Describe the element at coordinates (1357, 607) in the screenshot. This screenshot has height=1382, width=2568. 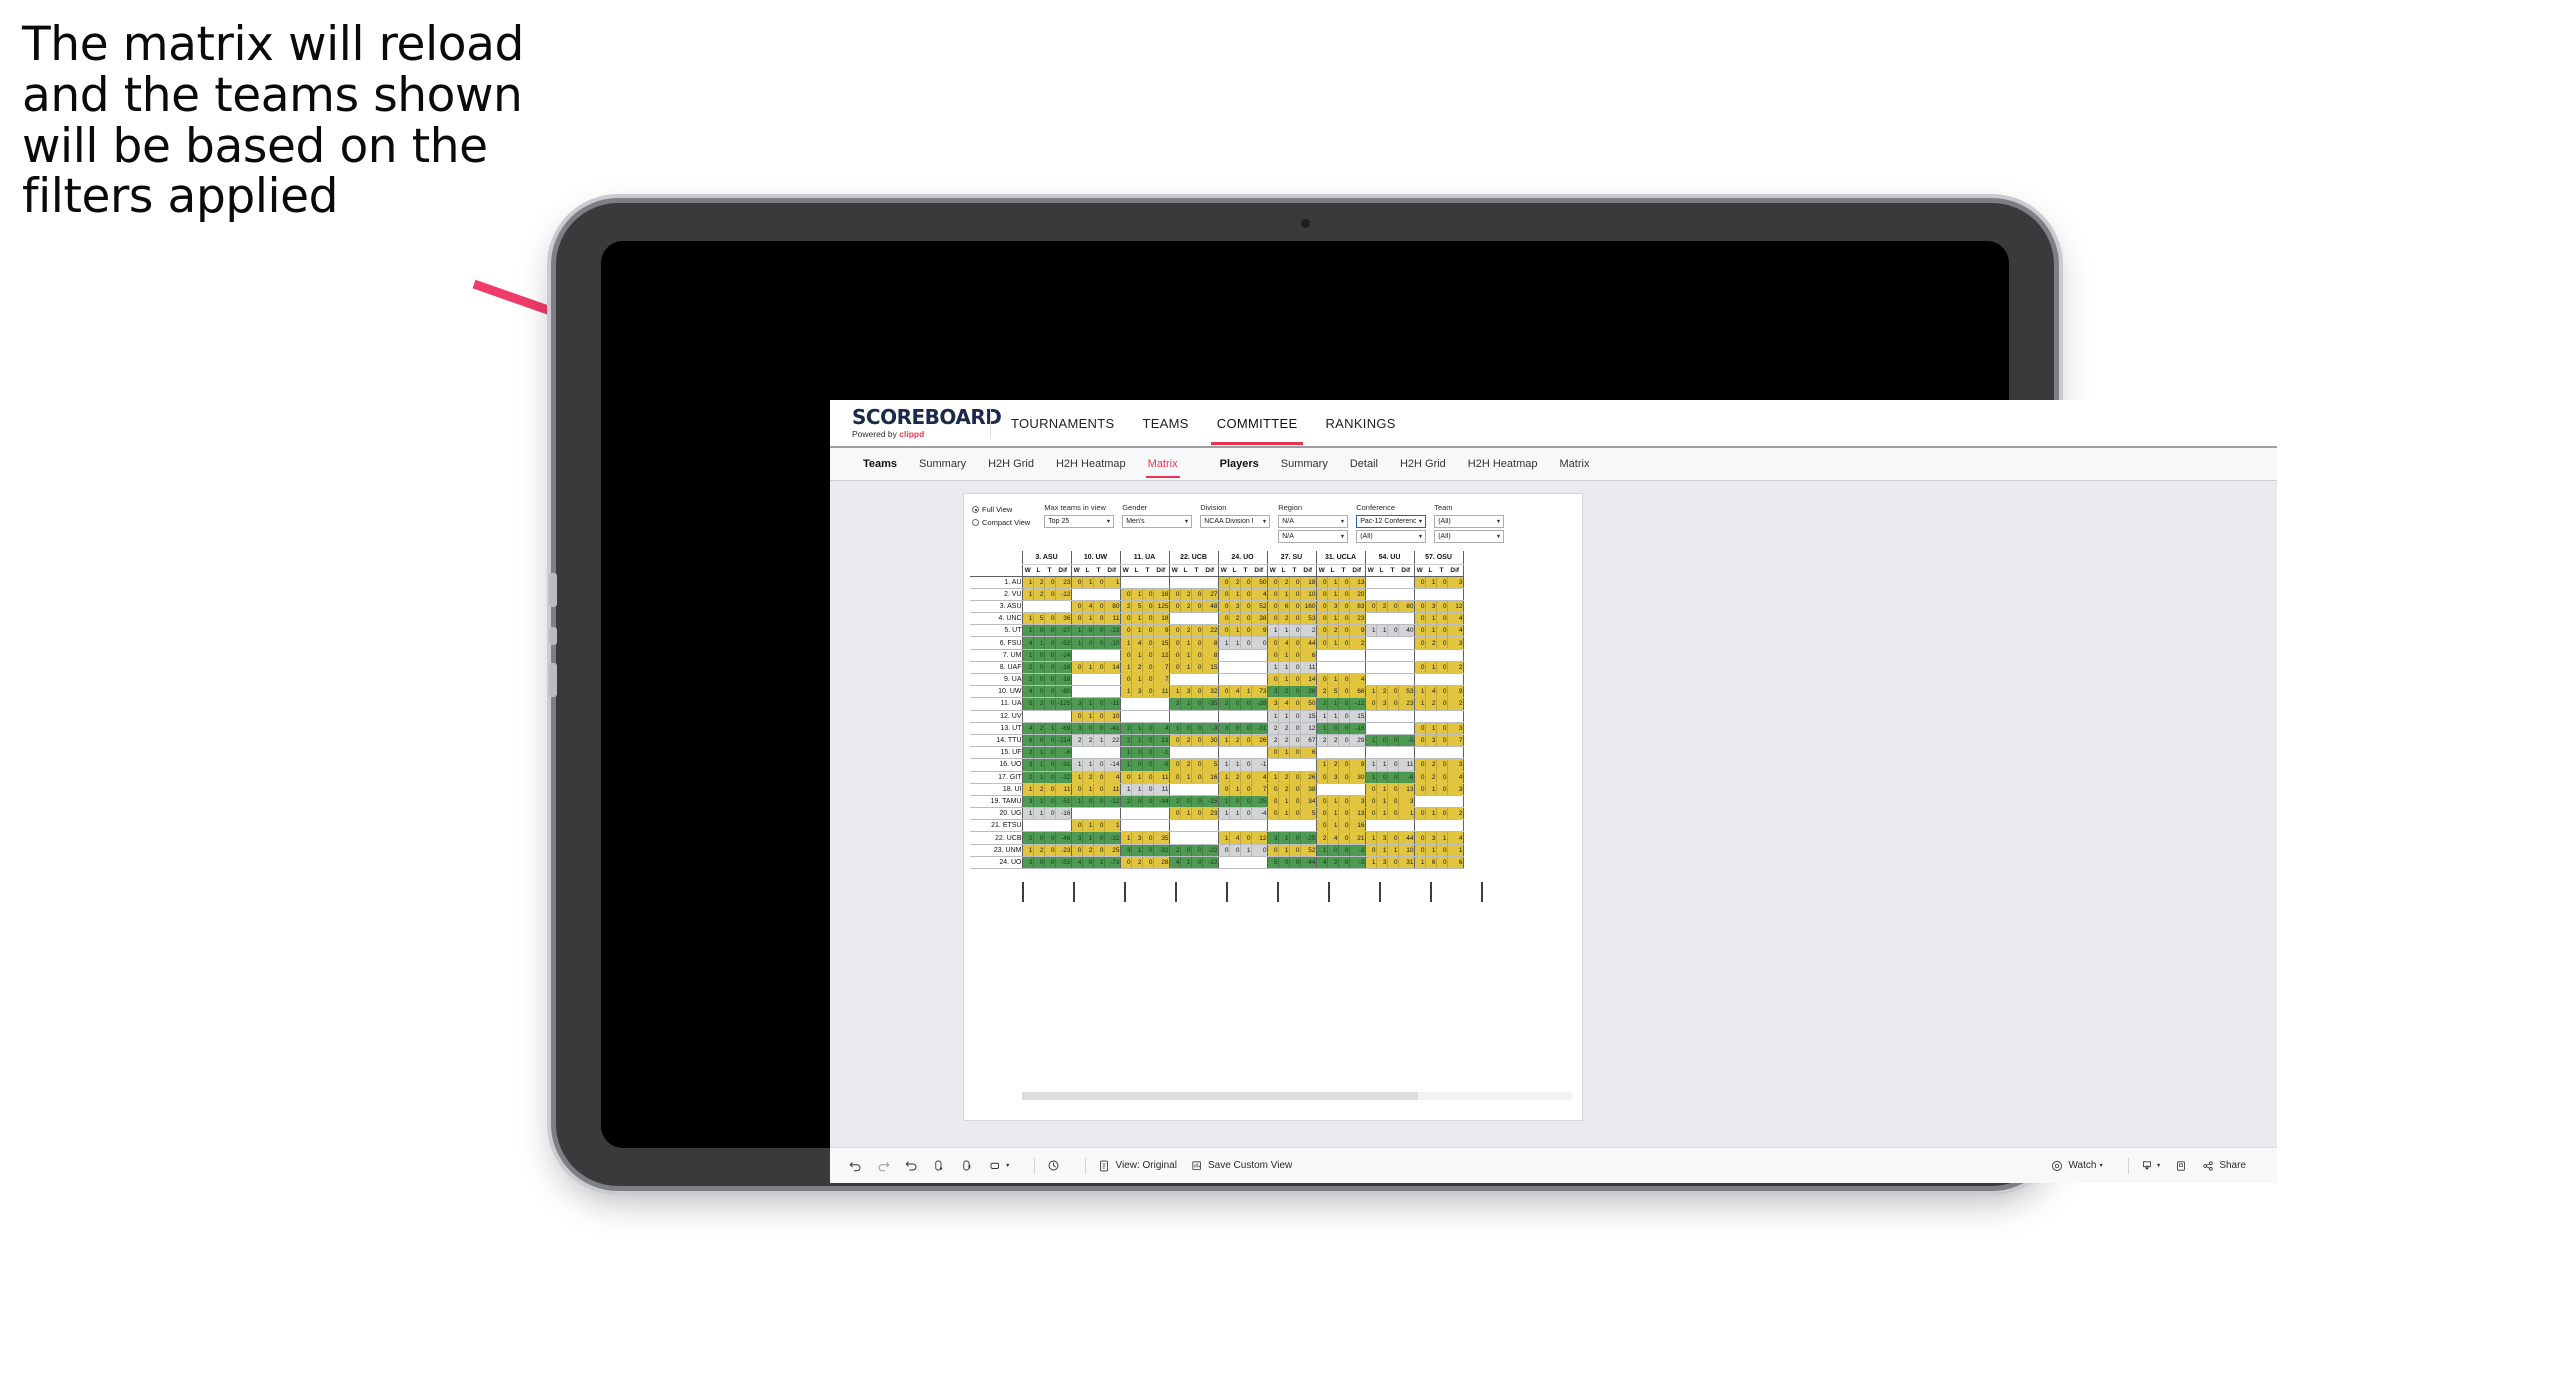
I see `matrix-cell: 83` at that location.